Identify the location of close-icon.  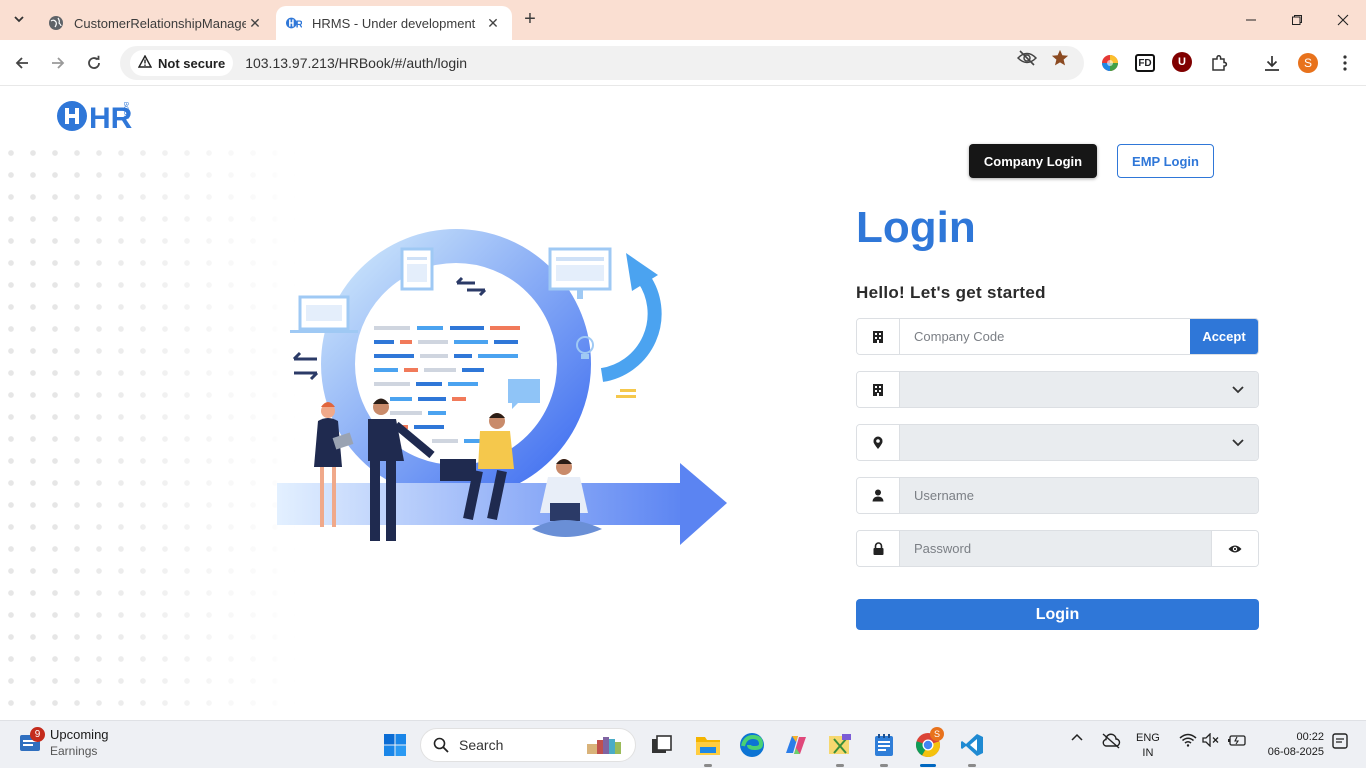
(1343, 20).